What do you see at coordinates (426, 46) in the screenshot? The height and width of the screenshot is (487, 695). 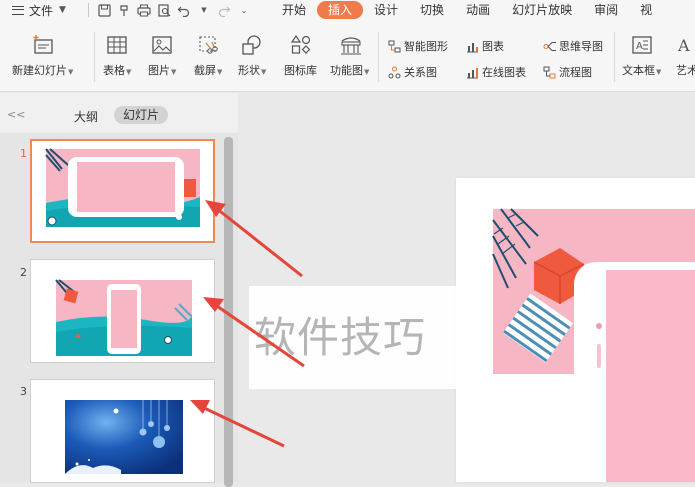 I see `smart-shape-label: 智能图形` at bounding box center [426, 46].